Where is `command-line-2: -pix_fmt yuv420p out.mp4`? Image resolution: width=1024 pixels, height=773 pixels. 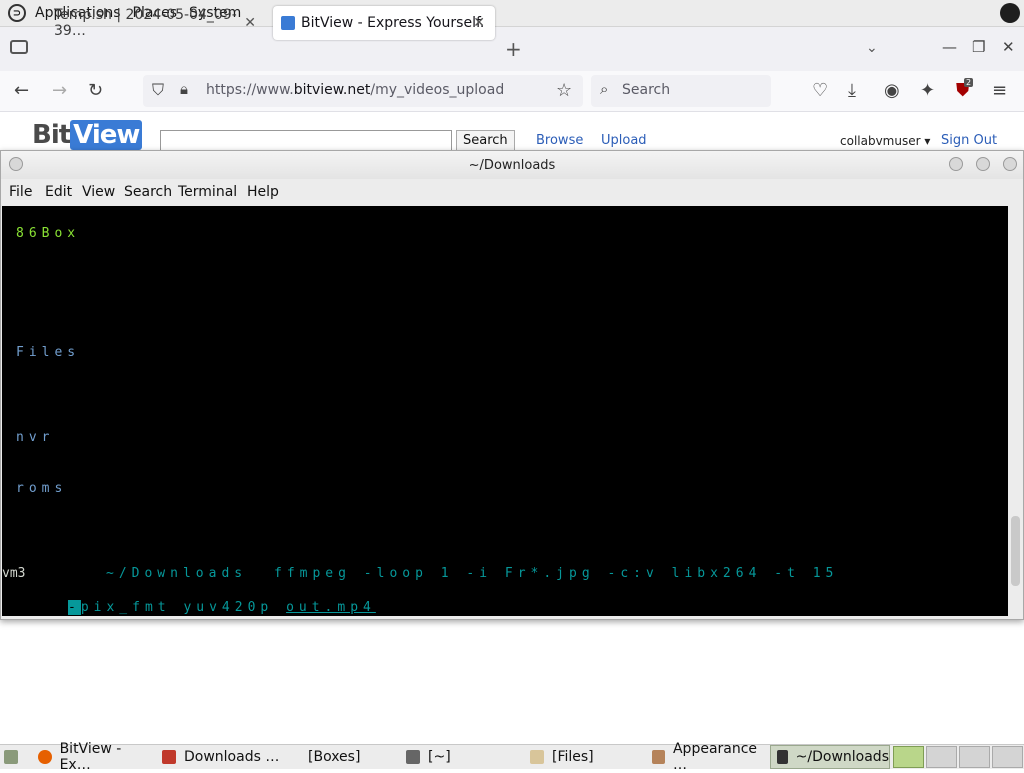
command-line-2: -pix_fmt yuv420p out.mp4 is located at coordinates (222, 607).